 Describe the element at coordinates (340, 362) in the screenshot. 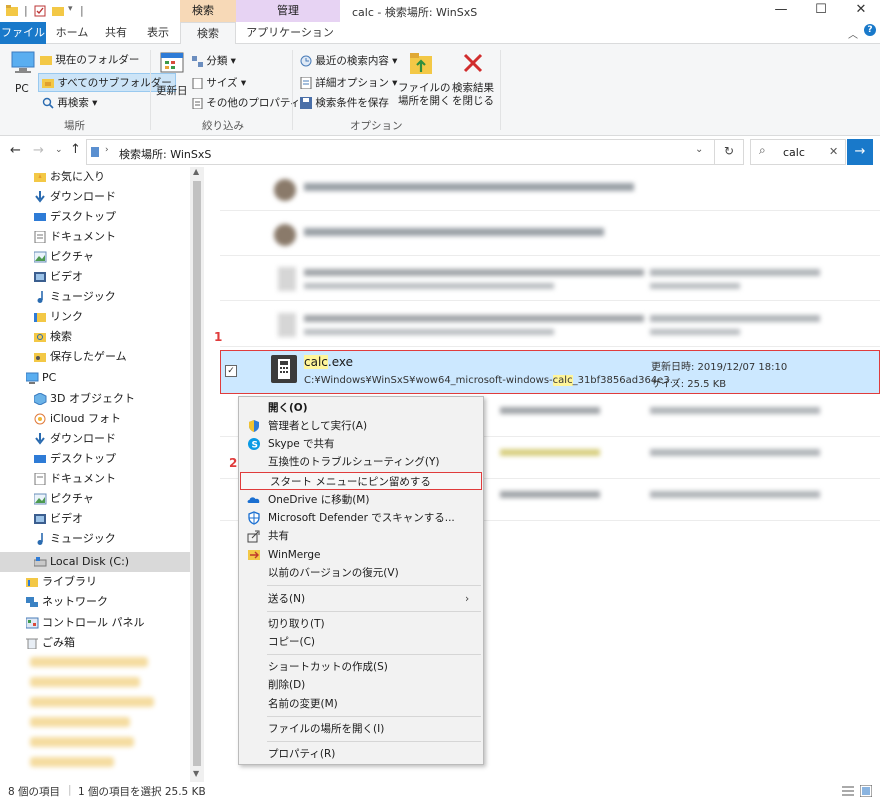

I see `file-name-rest: .exe` at that location.